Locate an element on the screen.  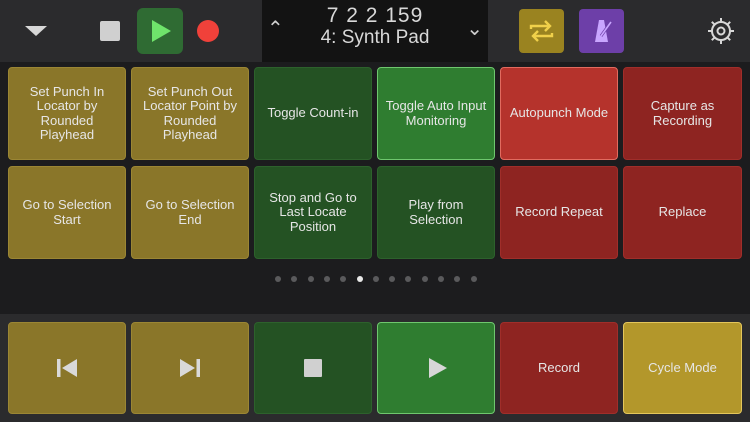
cycle-button is located at coordinates (541, 31).